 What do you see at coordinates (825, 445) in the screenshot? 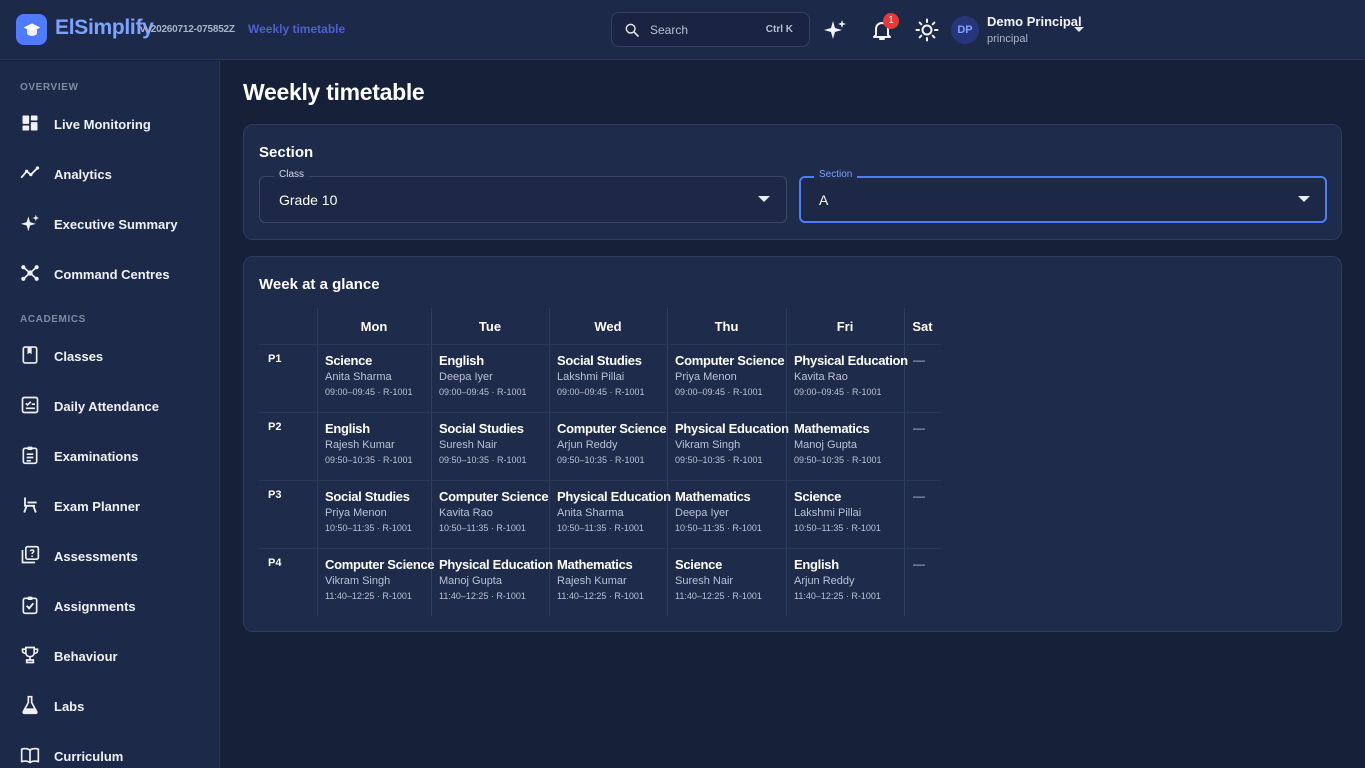
I see `cell-teacher: Manoj Gupta` at bounding box center [825, 445].